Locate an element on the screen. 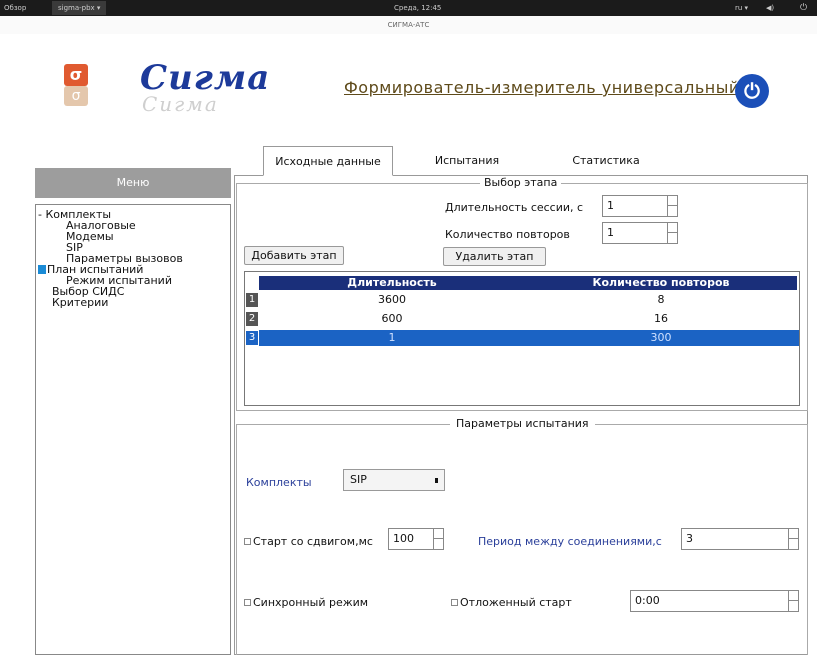  table-row-selected: 3 1 300 is located at coordinates (522, 338).